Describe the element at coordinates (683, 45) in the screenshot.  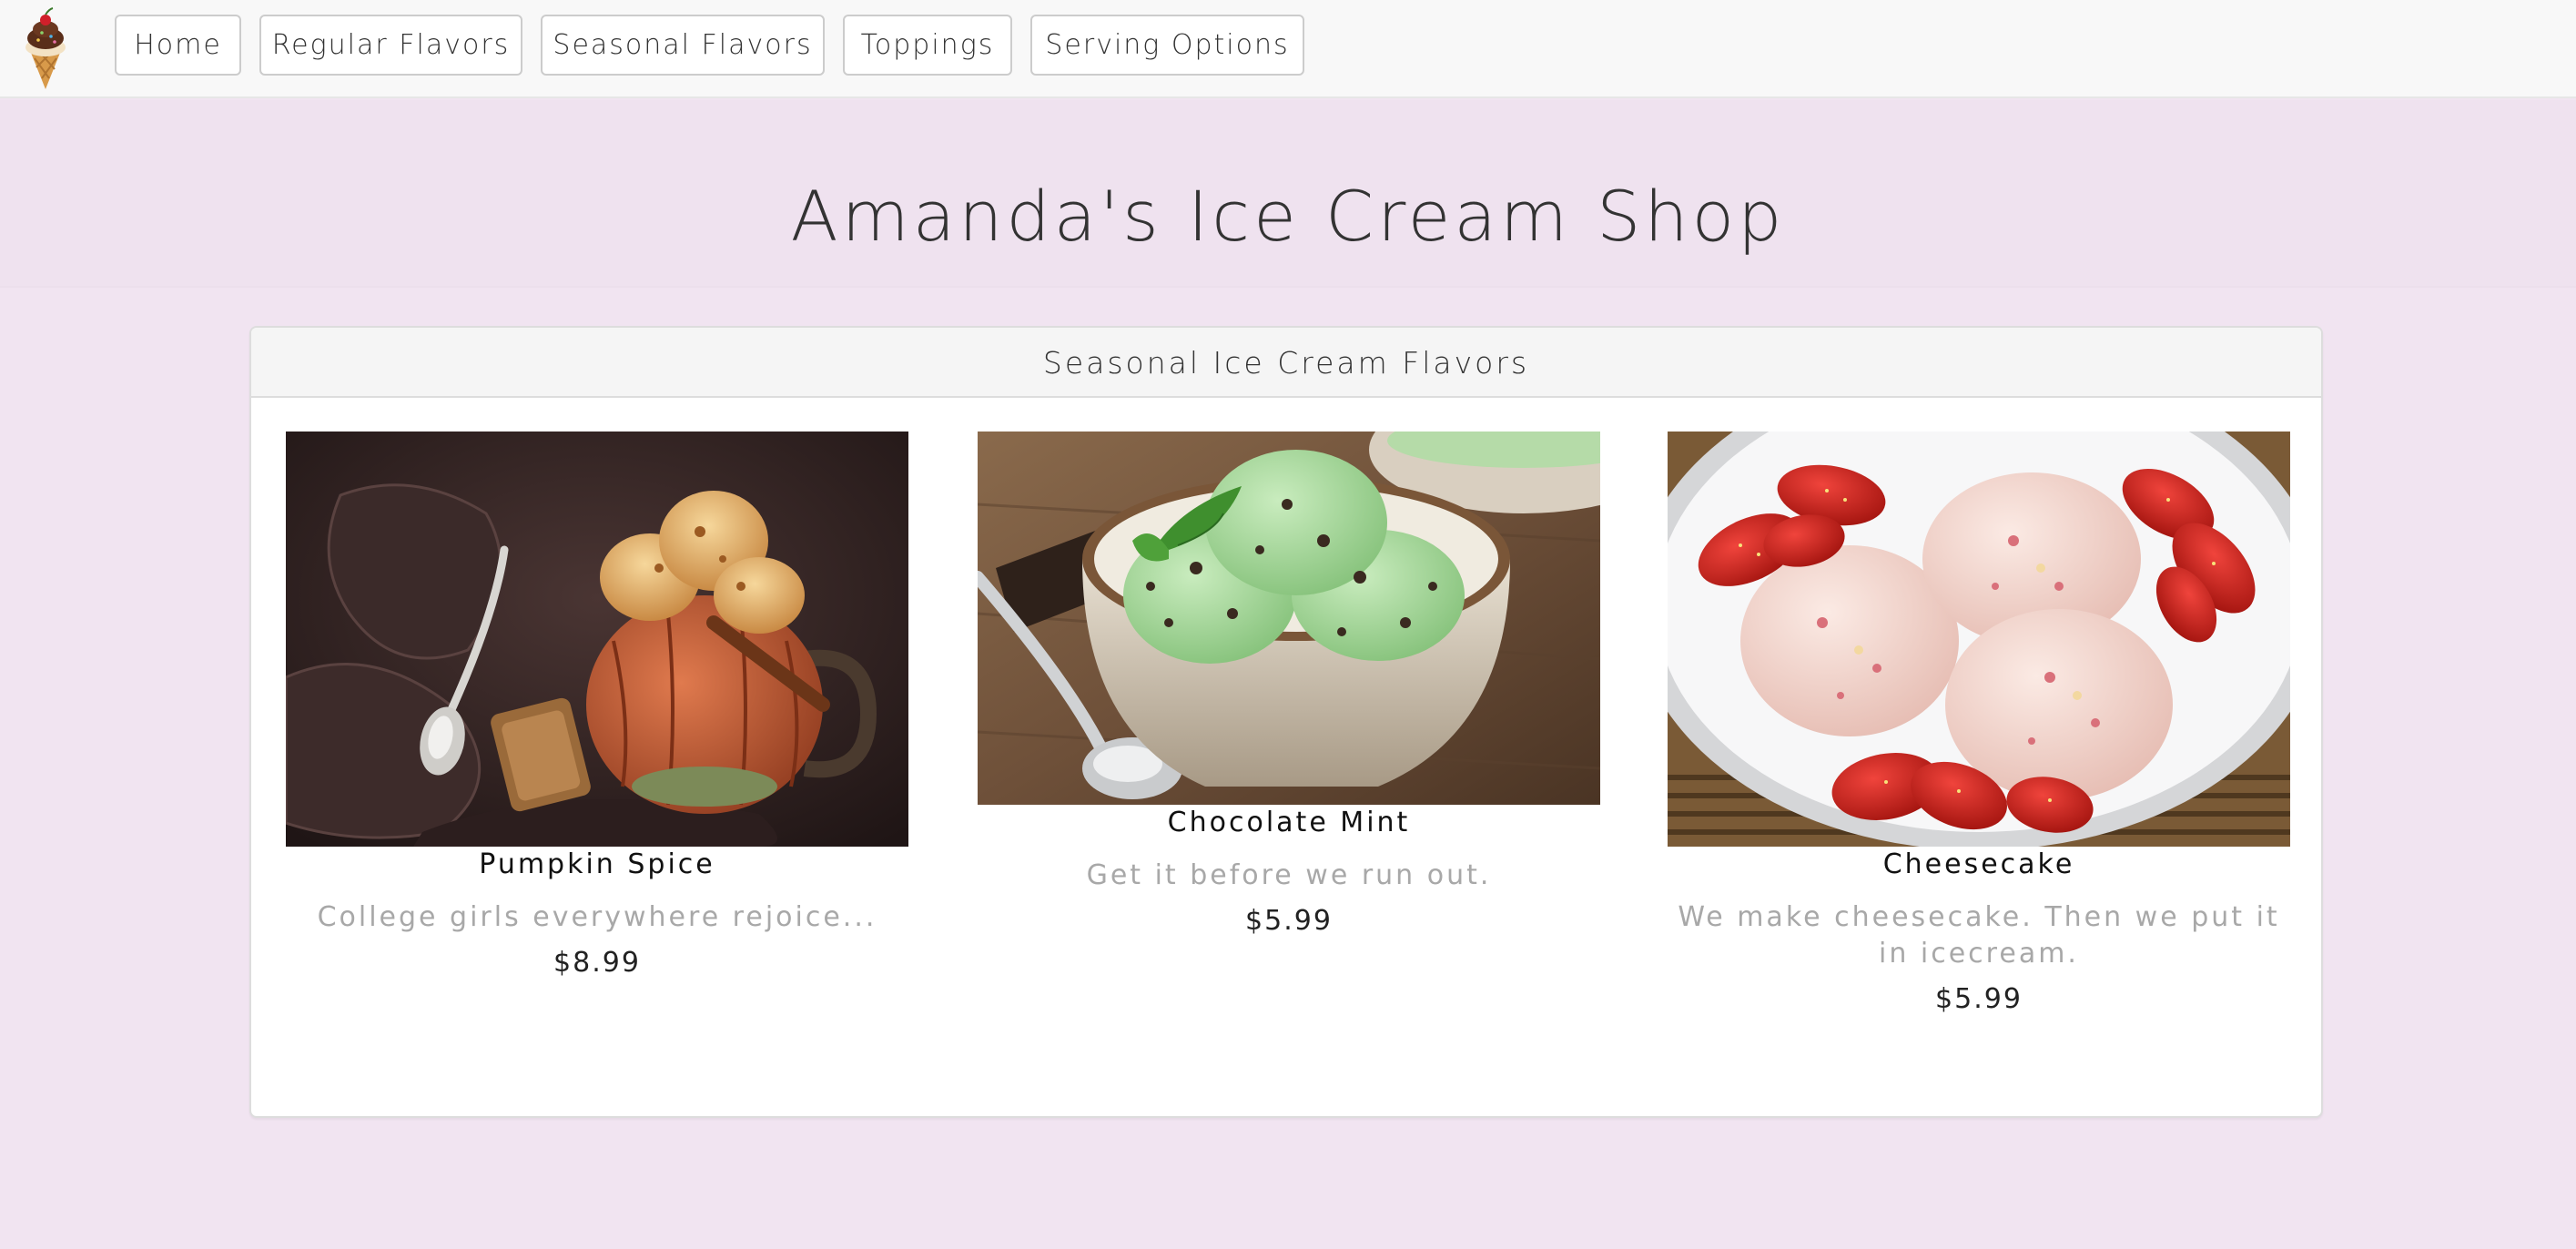
I see `nav-seasonal-flavors-button: Seasonal Flavors` at that location.